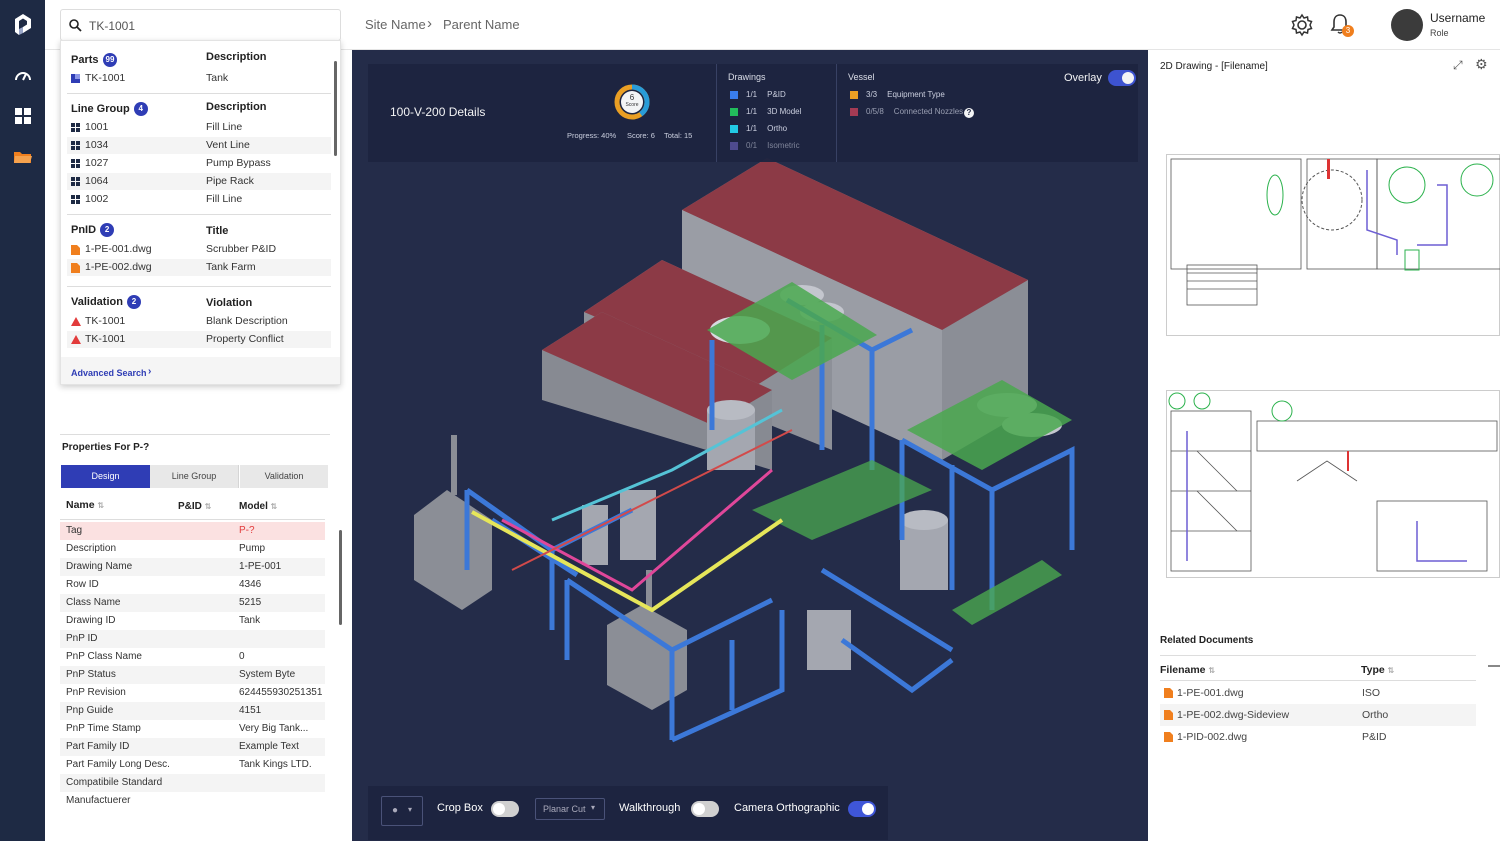 This screenshot has width=1500, height=841. I want to click on drawing-legend-row: 1/1 3D Model, so click(765, 111).